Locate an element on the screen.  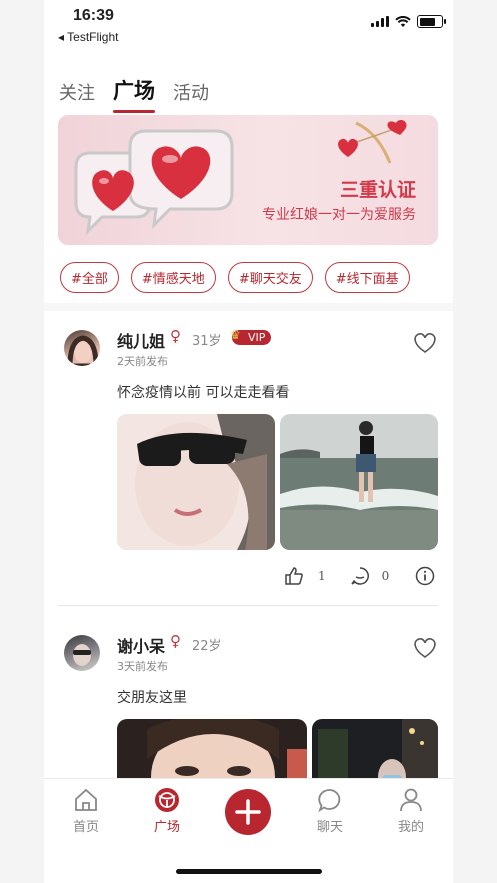
tabbar-chat-label: 聊天 is located at coordinates (329, 827).